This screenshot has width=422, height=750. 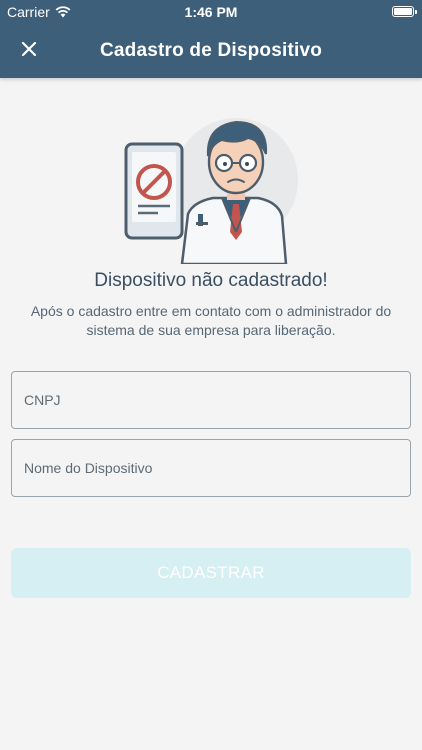 I want to click on app-header: Carrier 1:46 PM Cadastro de Dispositivo, so click(x=211, y=39).